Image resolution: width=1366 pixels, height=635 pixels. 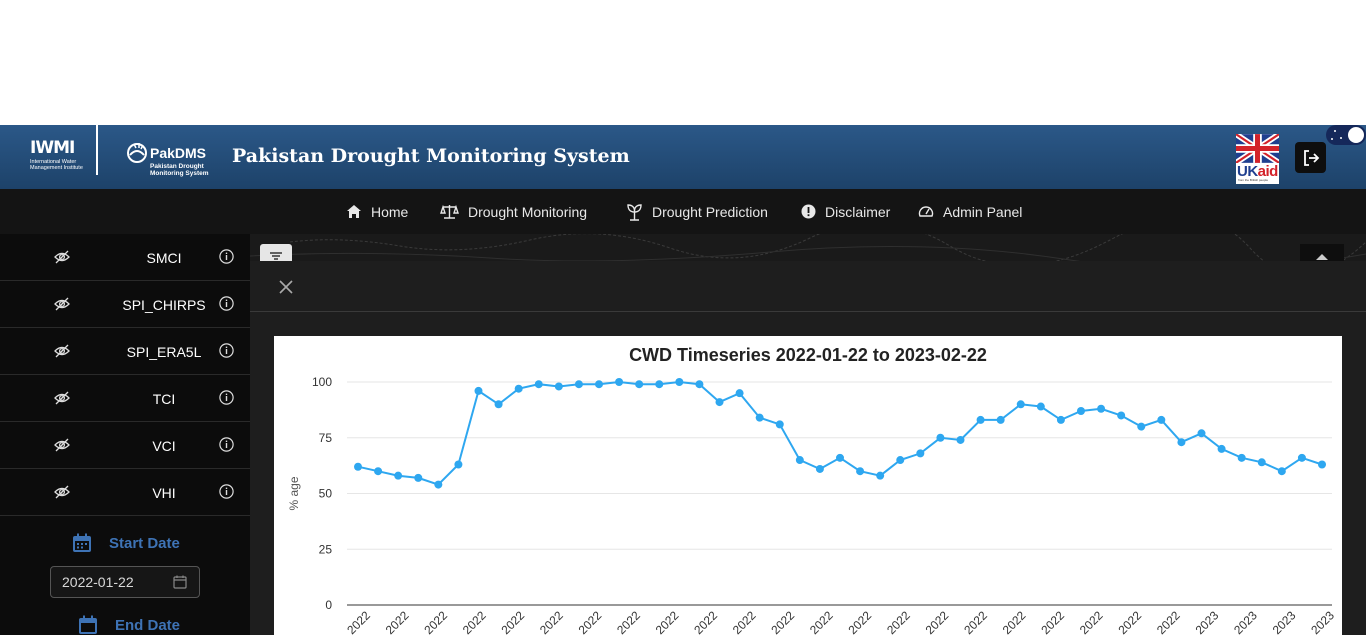 I want to click on layer-row-tci: TCI, so click(x=125, y=398).